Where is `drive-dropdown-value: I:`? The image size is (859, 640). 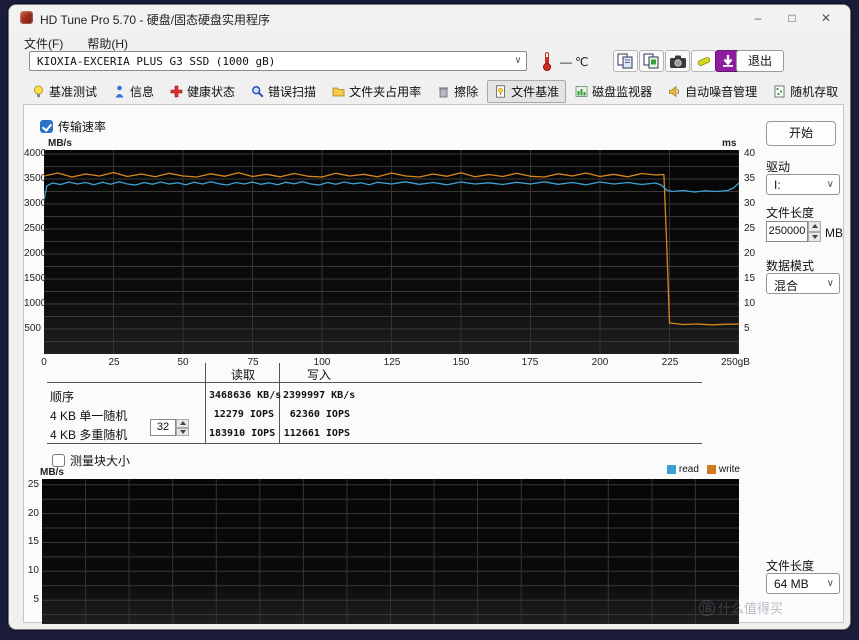
drive-dropdown-value: I: is located at coordinates (777, 185).